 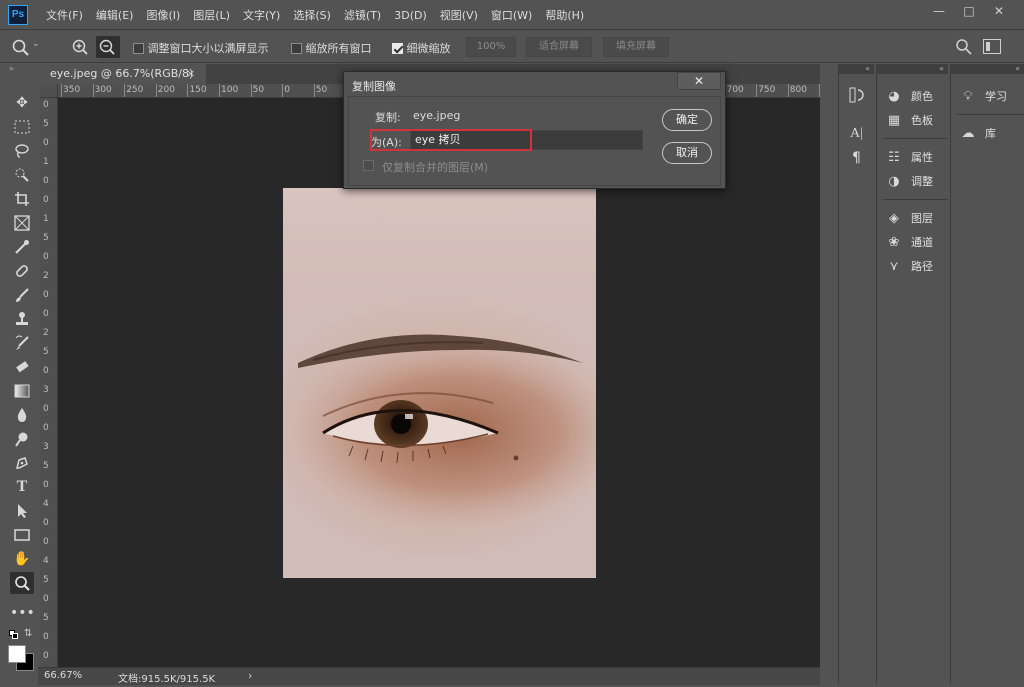 I want to click on lasso-tool-icon, so click(x=22, y=151).